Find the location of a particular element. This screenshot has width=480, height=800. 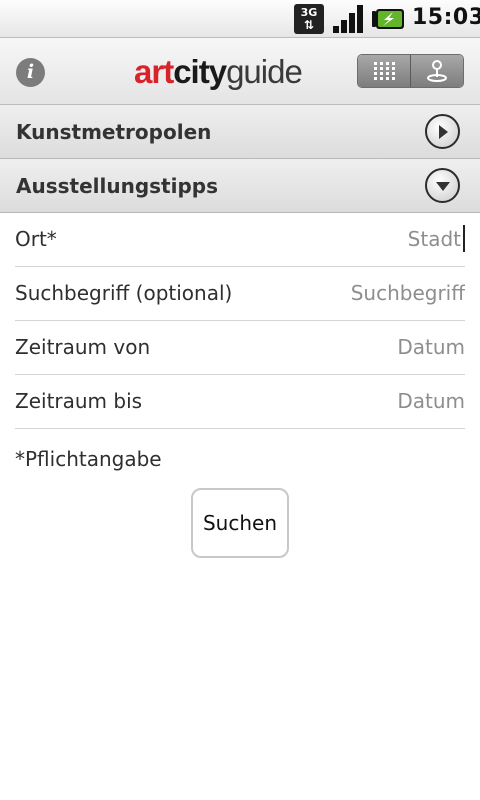

chevron-down-circle-icon is located at coordinates (442, 185).